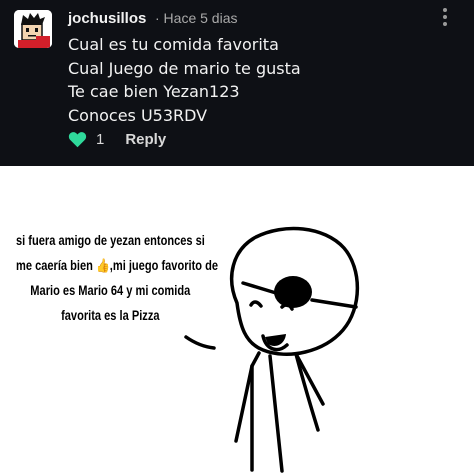 The image size is (474, 474). I want to click on speech-line: si fuera amigo de yezan entonces si, so click(110, 240).